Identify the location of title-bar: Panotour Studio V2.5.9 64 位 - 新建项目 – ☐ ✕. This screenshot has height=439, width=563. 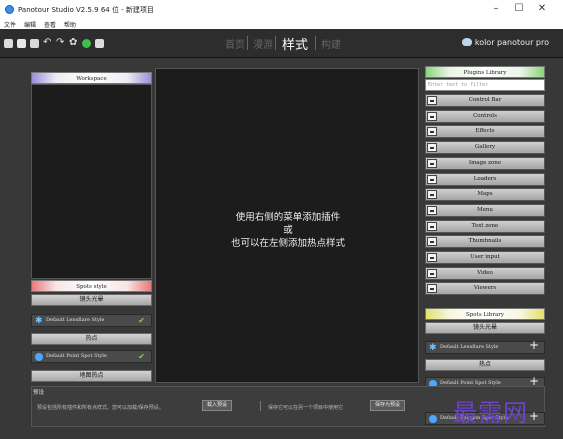
(281, 10).